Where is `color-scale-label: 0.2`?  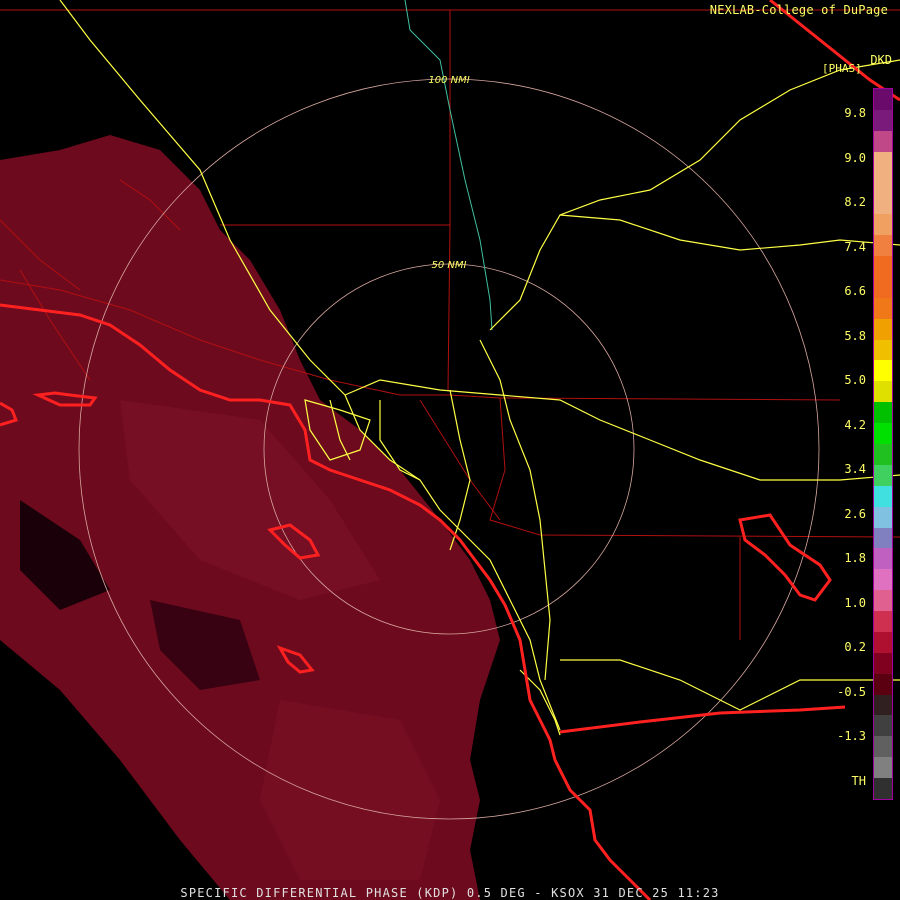 color-scale-label: 0.2 is located at coordinates (855, 647).